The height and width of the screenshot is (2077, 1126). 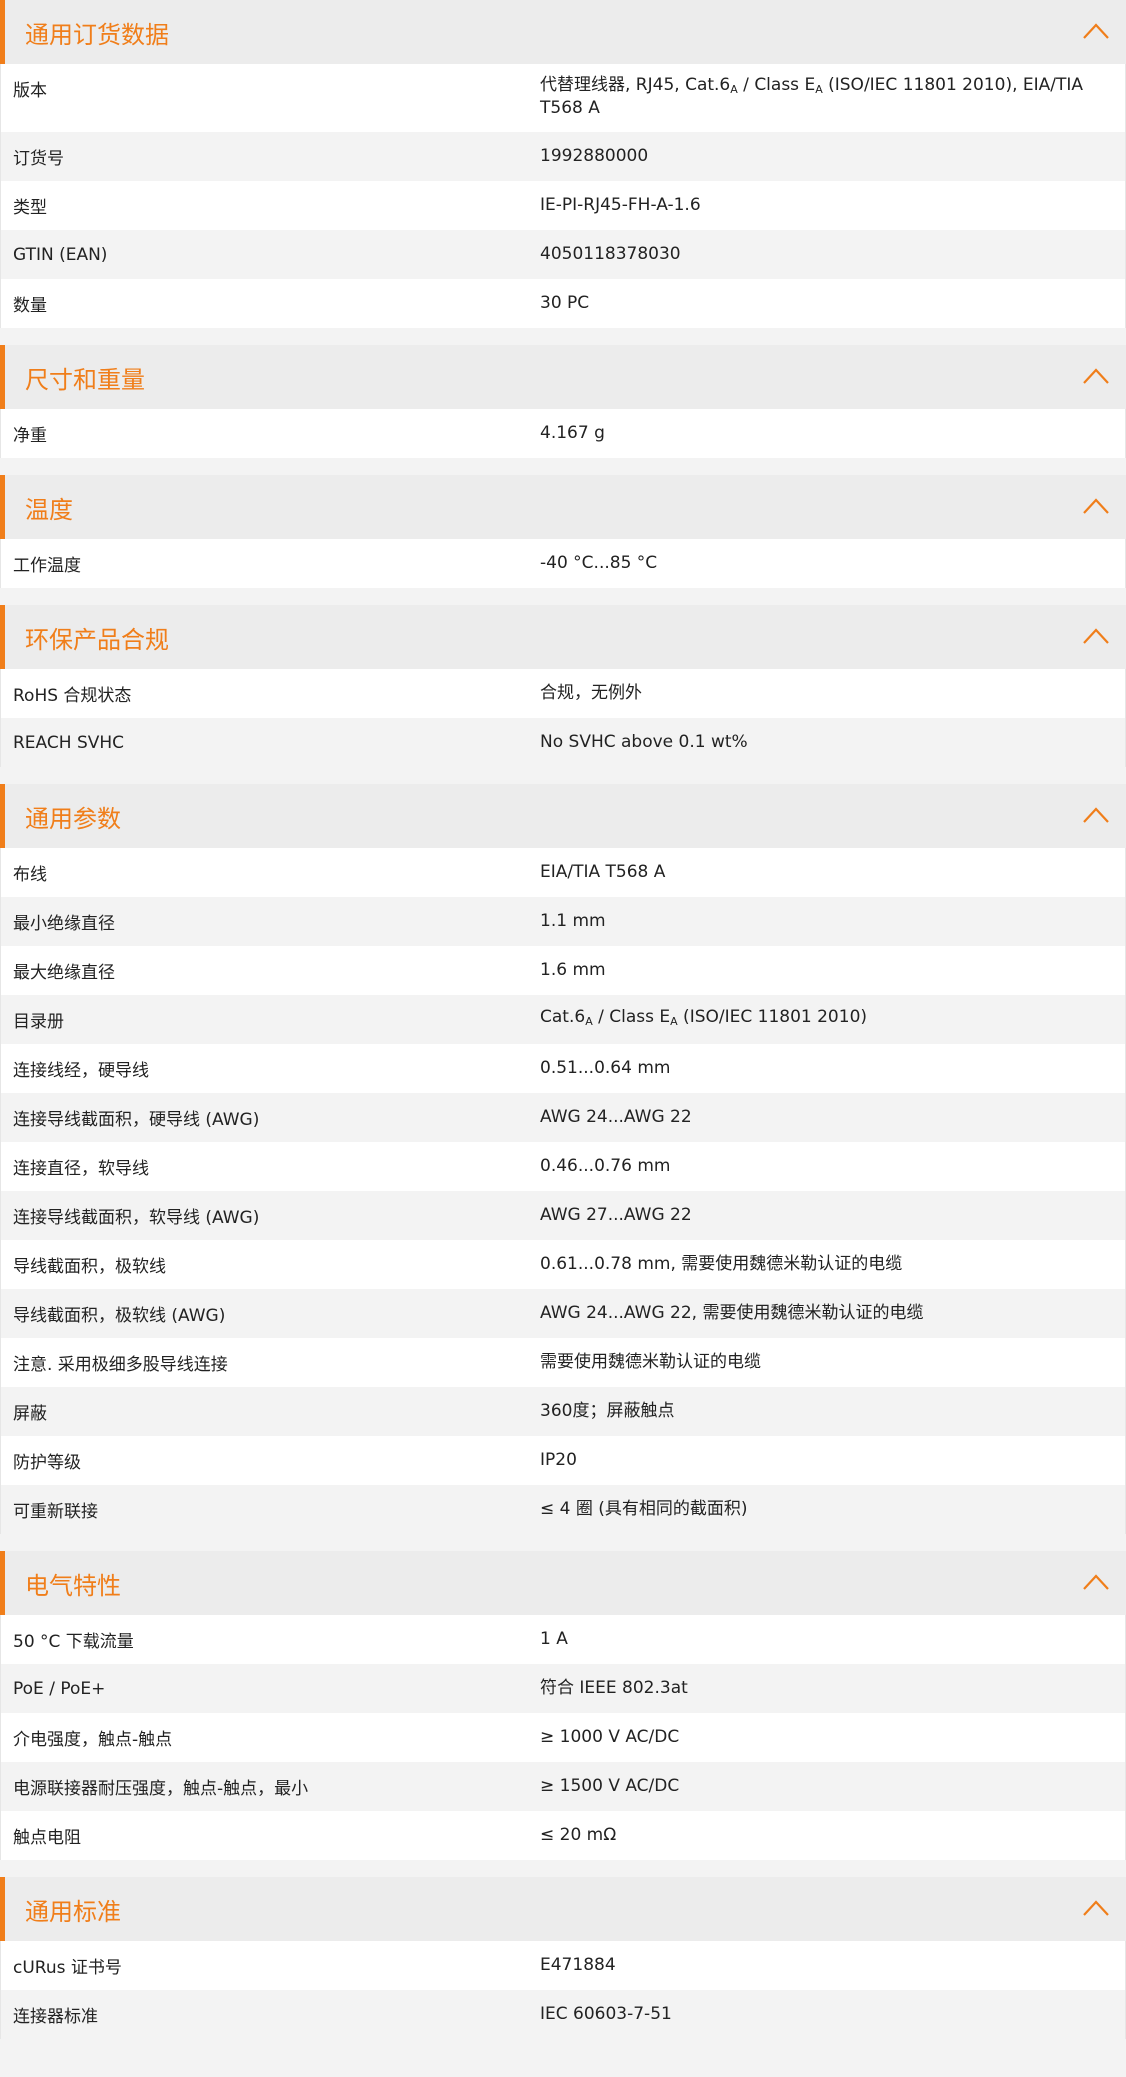 What do you see at coordinates (97, 639) in the screenshot?
I see `section-title: 环保产品合规` at bounding box center [97, 639].